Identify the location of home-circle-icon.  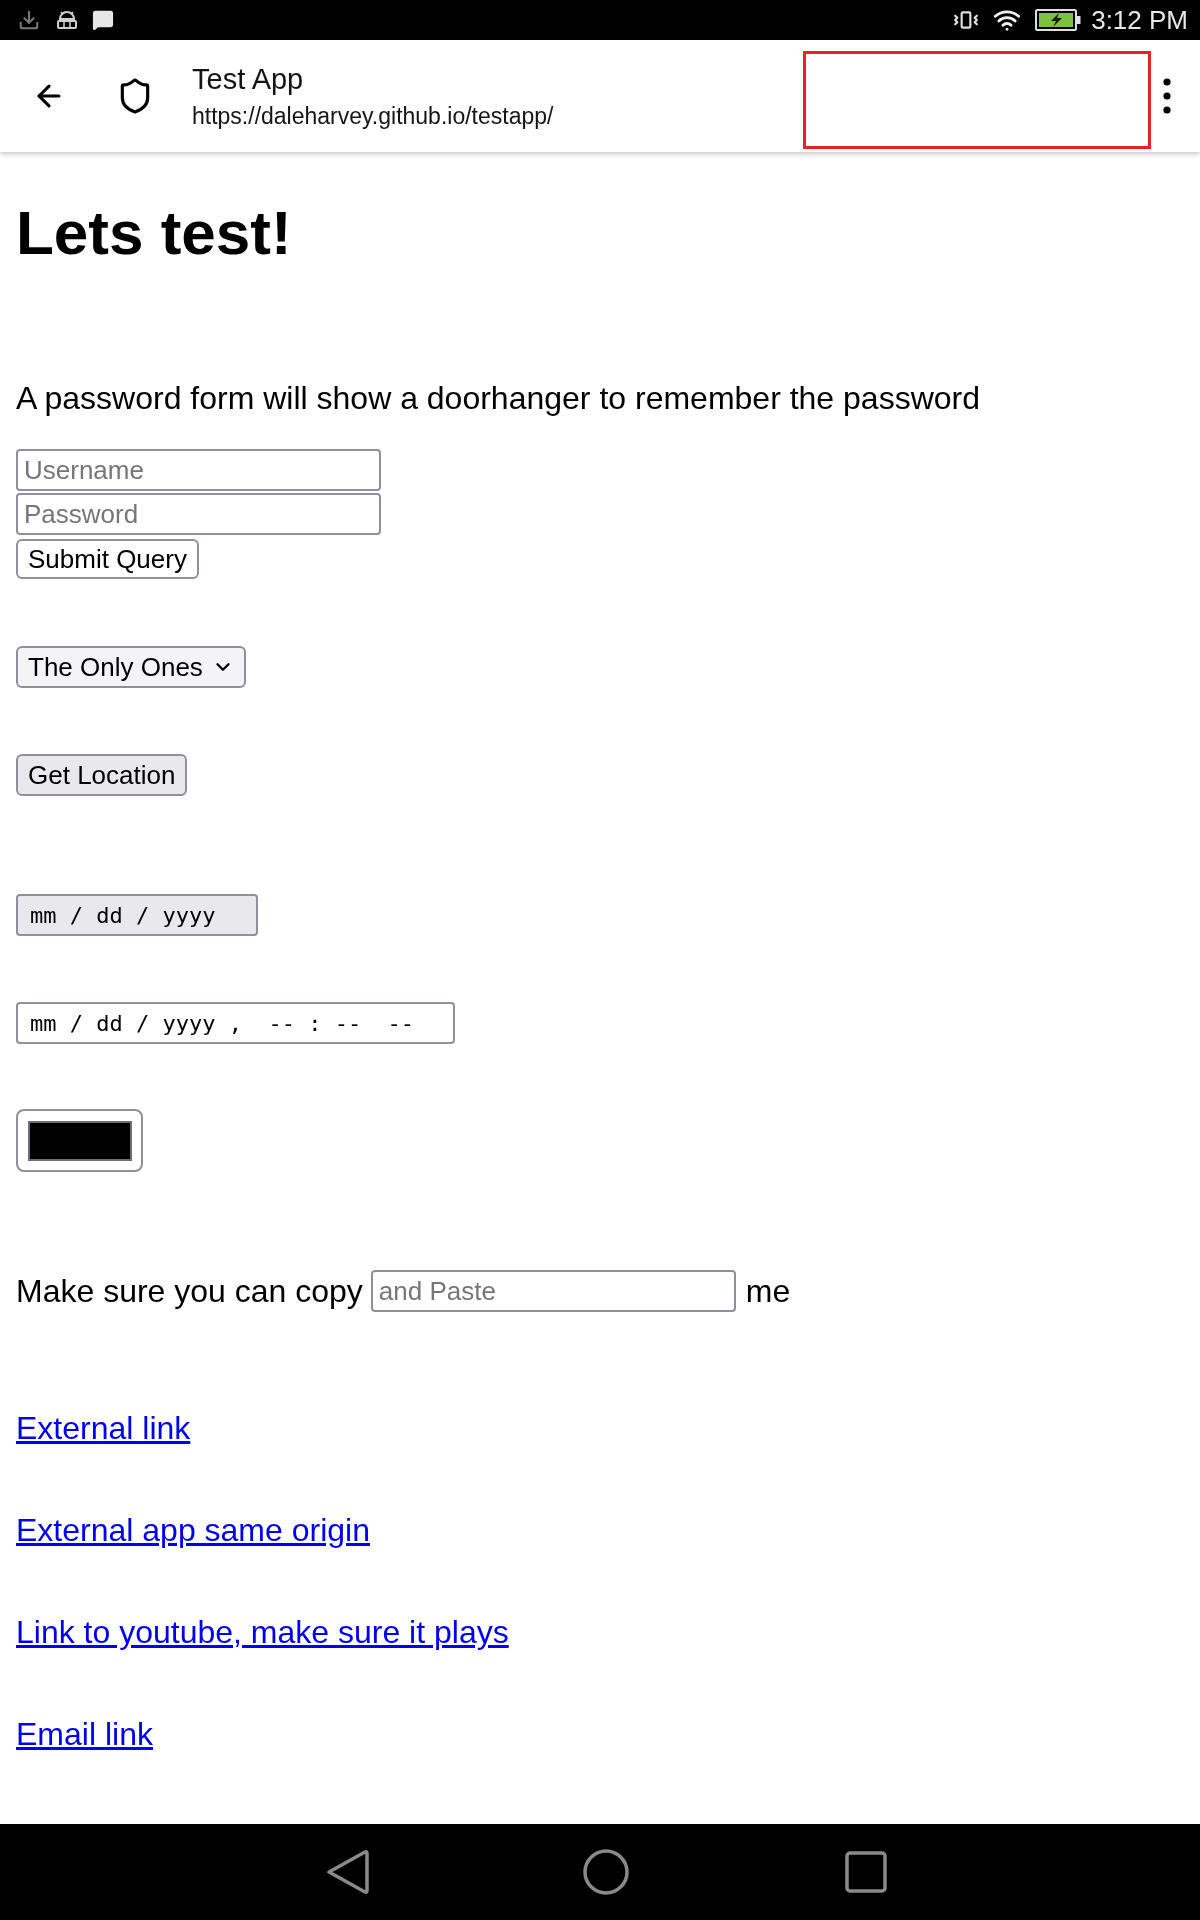
(606, 1872).